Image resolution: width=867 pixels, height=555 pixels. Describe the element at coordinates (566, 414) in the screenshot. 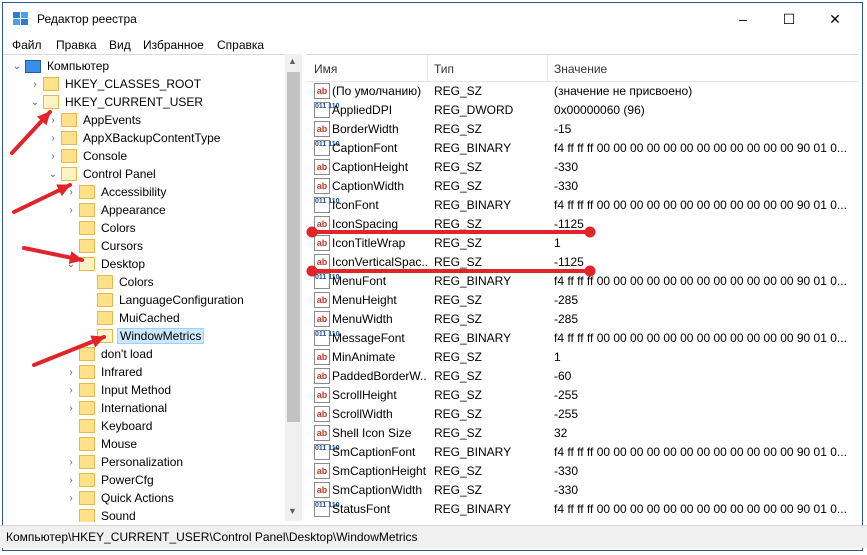

I see `value-value: -255` at that location.